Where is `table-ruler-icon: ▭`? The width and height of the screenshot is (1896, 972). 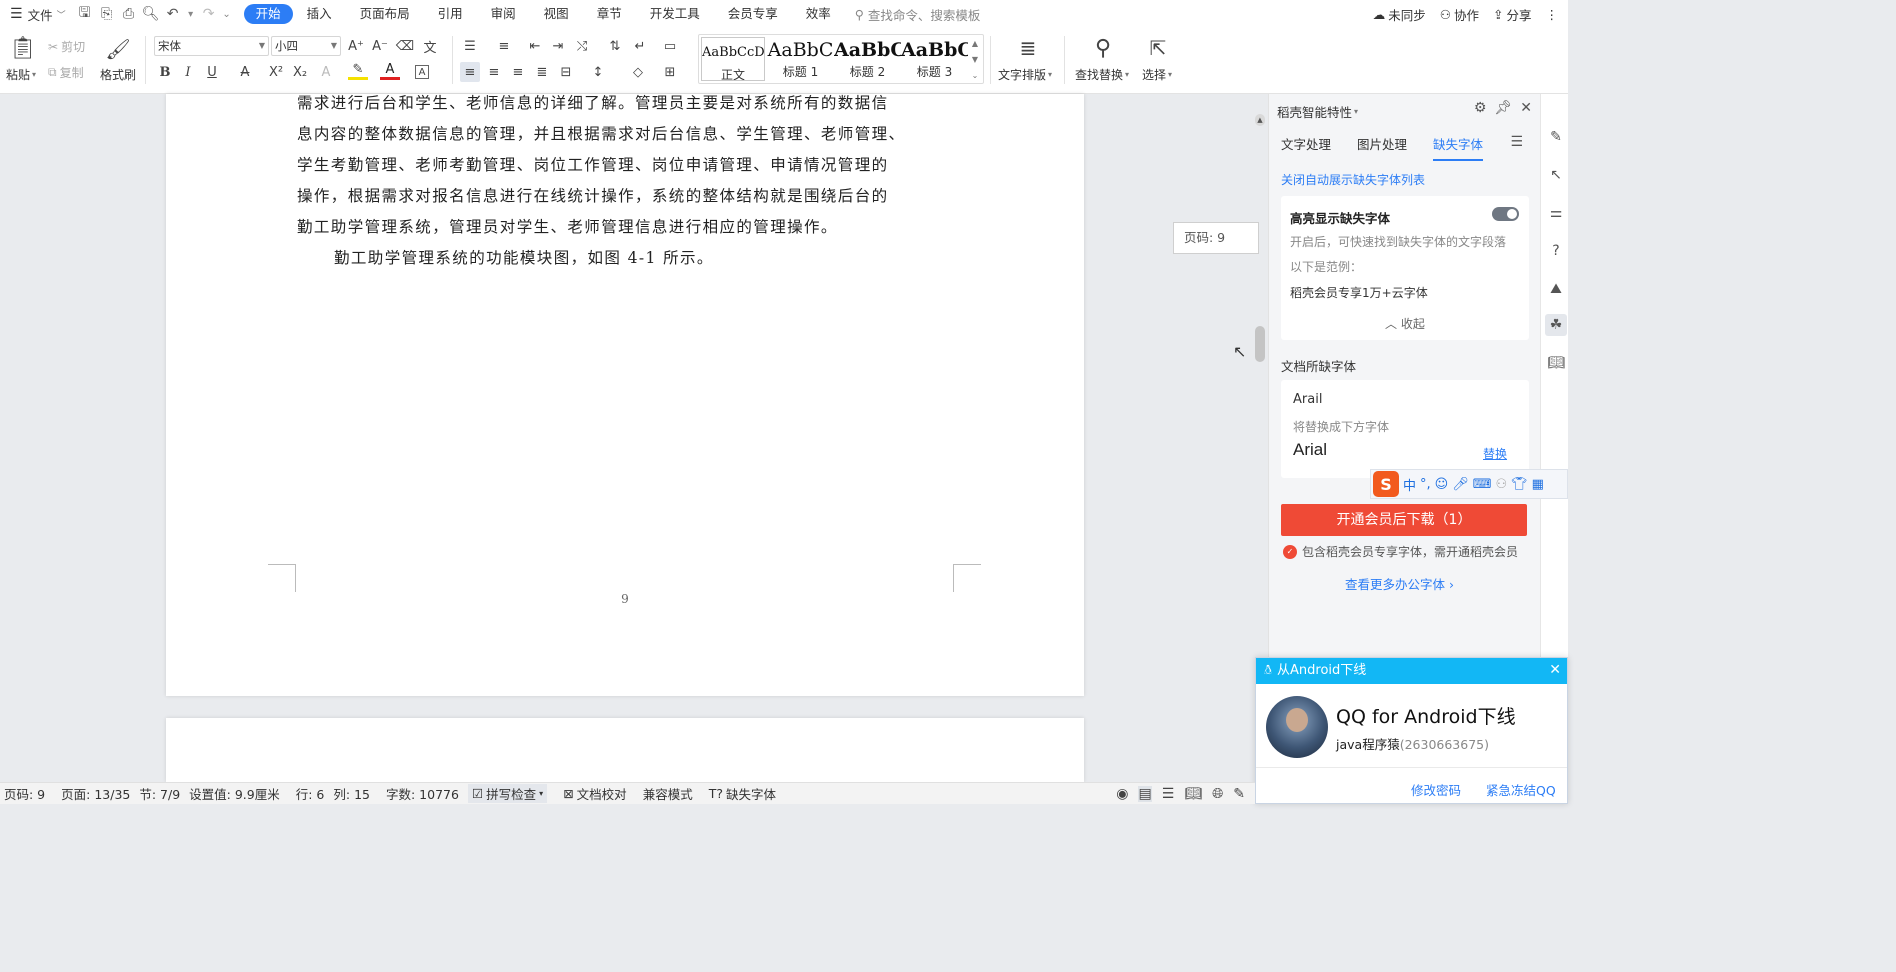
table-ruler-icon: ▭ is located at coordinates (670, 46).